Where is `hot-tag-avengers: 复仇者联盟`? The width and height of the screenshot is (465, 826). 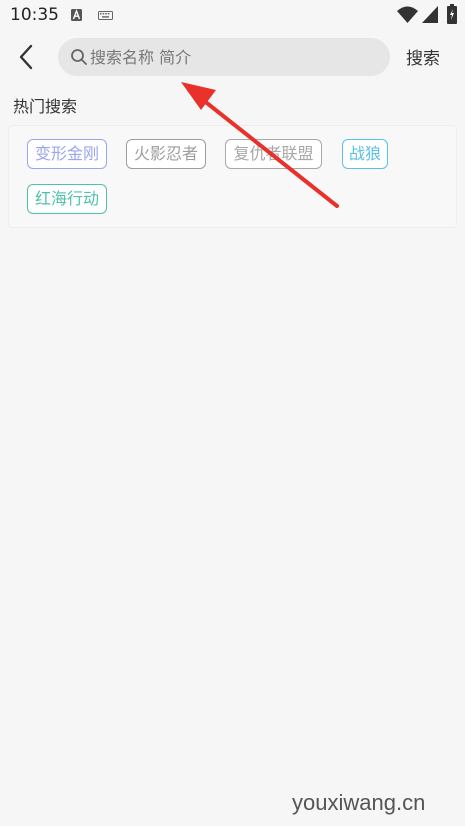 hot-tag-avengers: 复仇者联盟 is located at coordinates (273, 154).